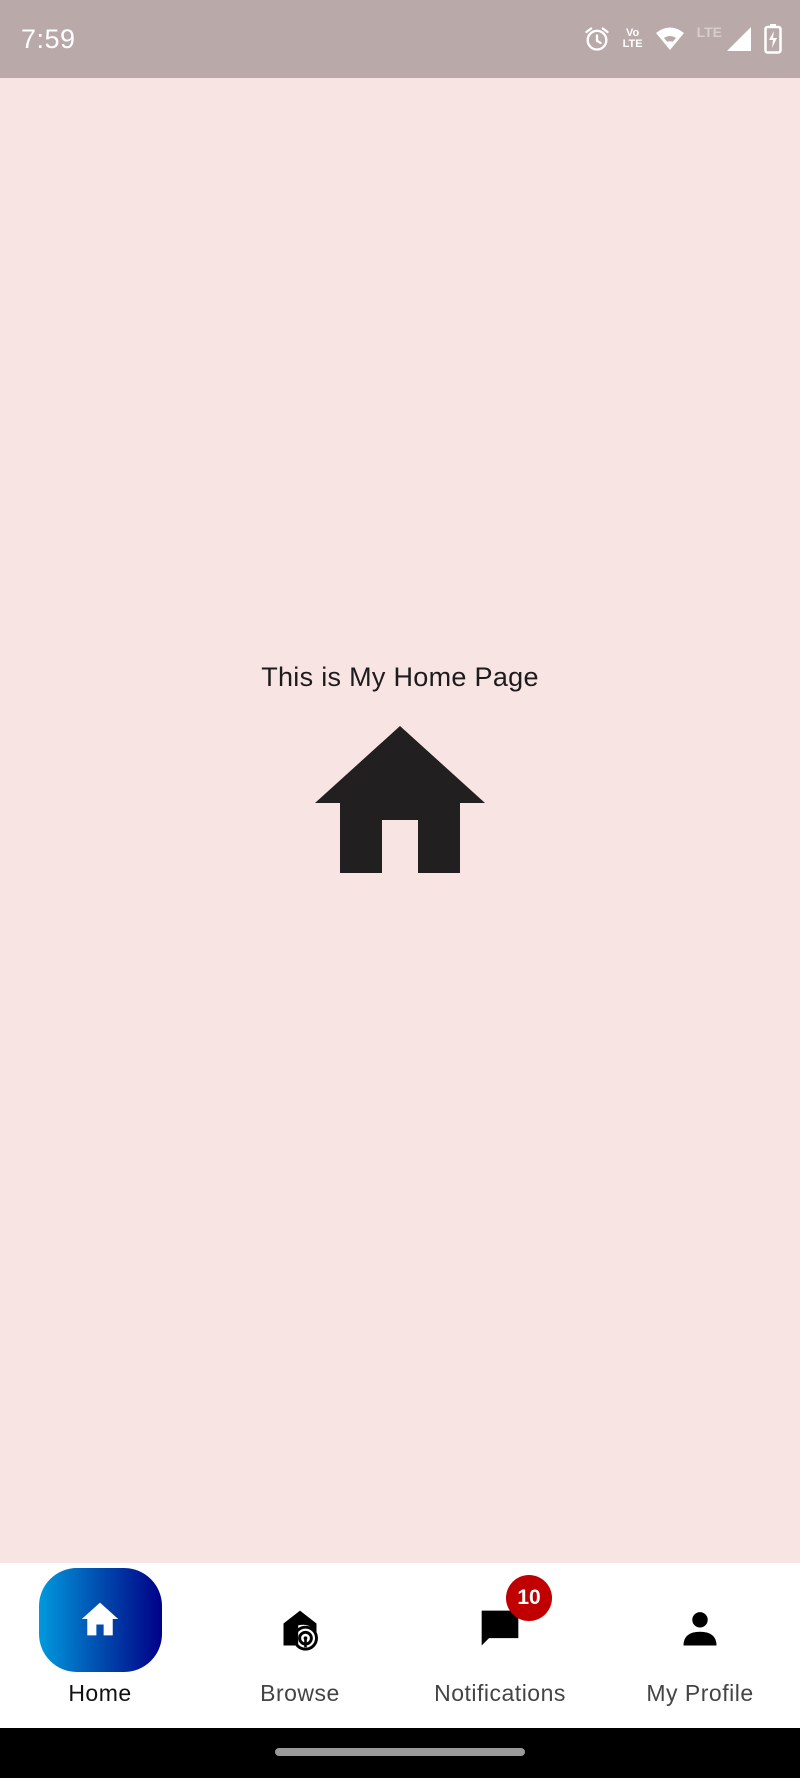 Image resolution: width=800 pixels, height=1778 pixels. I want to click on system-gesture-bar, so click(400, 1753).